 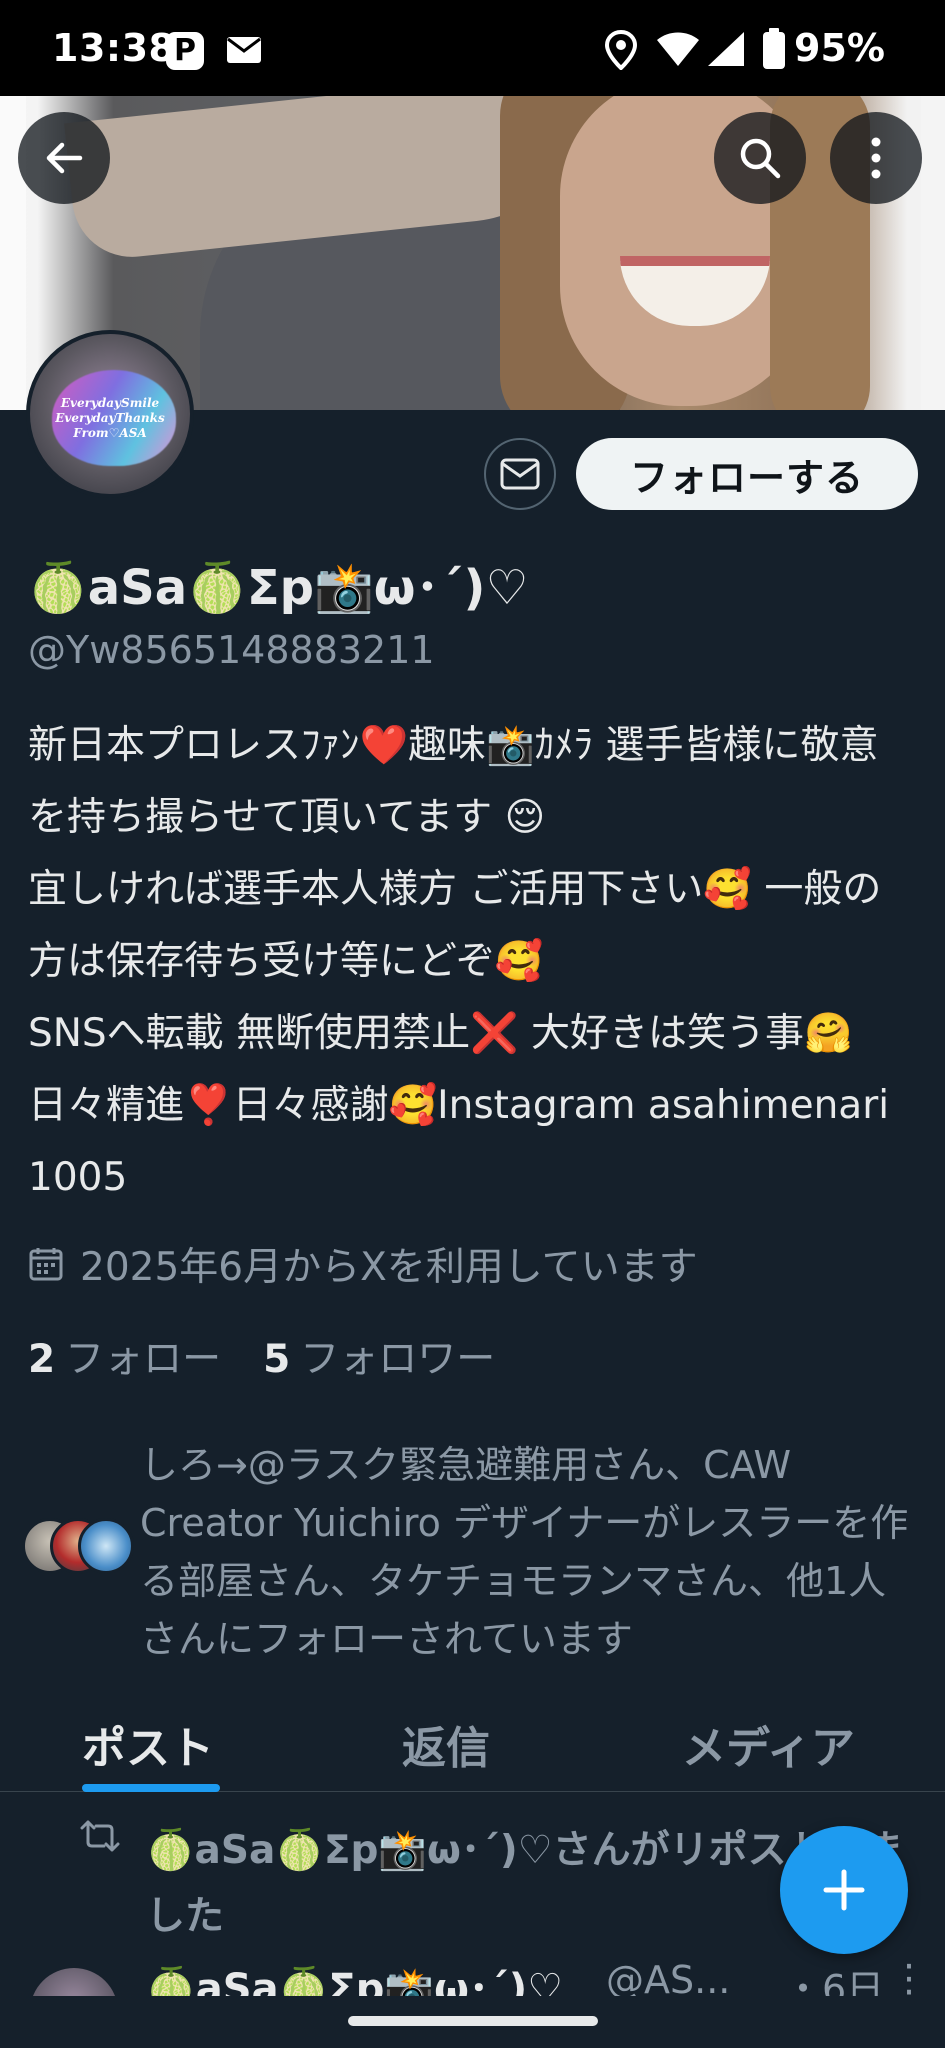 I want to click on more-options-button, so click(x=876, y=158).